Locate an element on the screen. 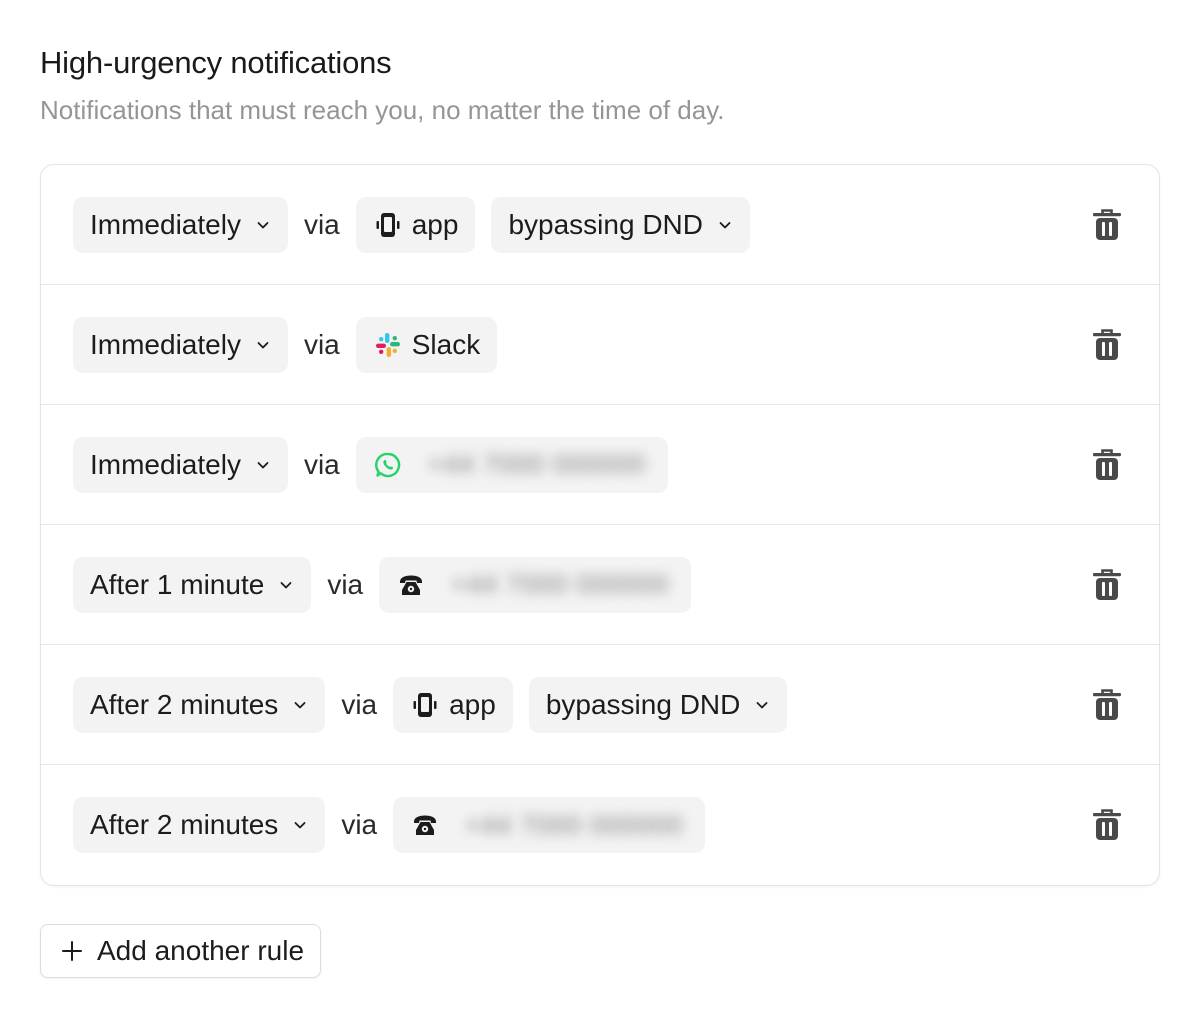  add-rule-label: Add another rule is located at coordinates (201, 950).